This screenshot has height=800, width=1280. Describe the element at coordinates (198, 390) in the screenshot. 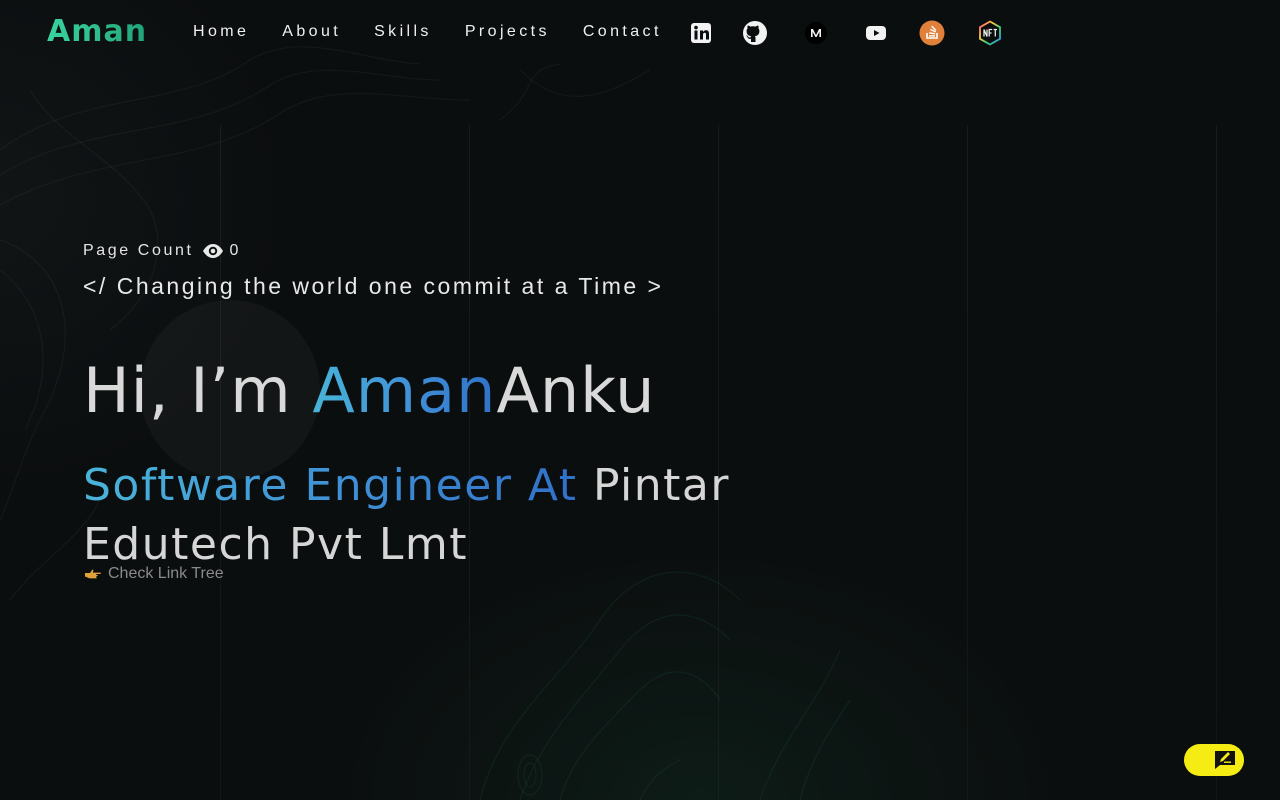

I see `greeting: Hi, I’m` at that location.